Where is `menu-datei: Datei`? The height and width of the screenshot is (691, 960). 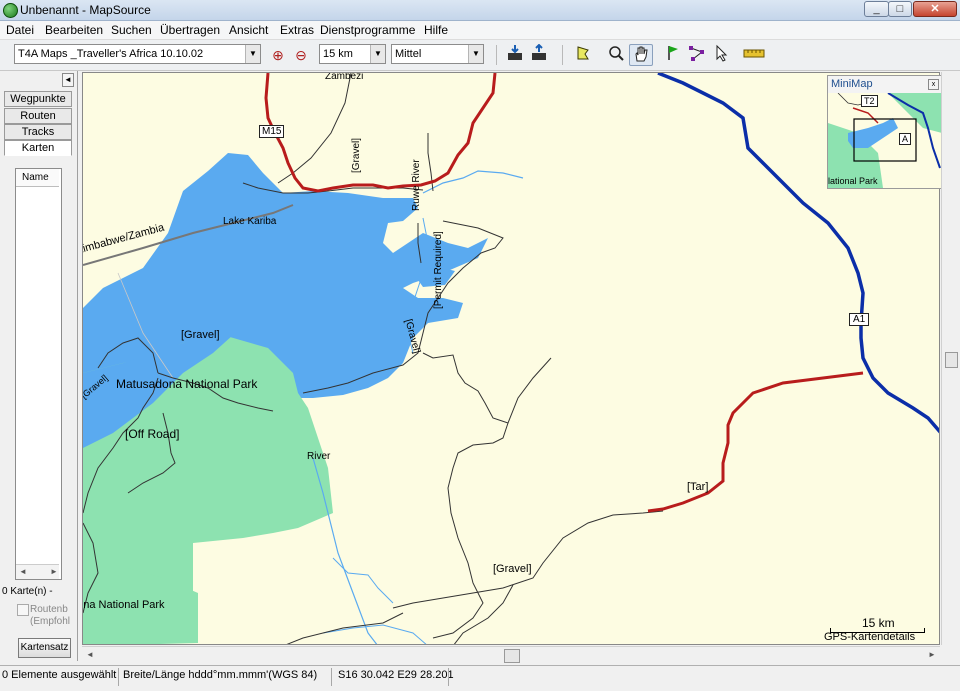 menu-datei: Datei is located at coordinates (20, 30).